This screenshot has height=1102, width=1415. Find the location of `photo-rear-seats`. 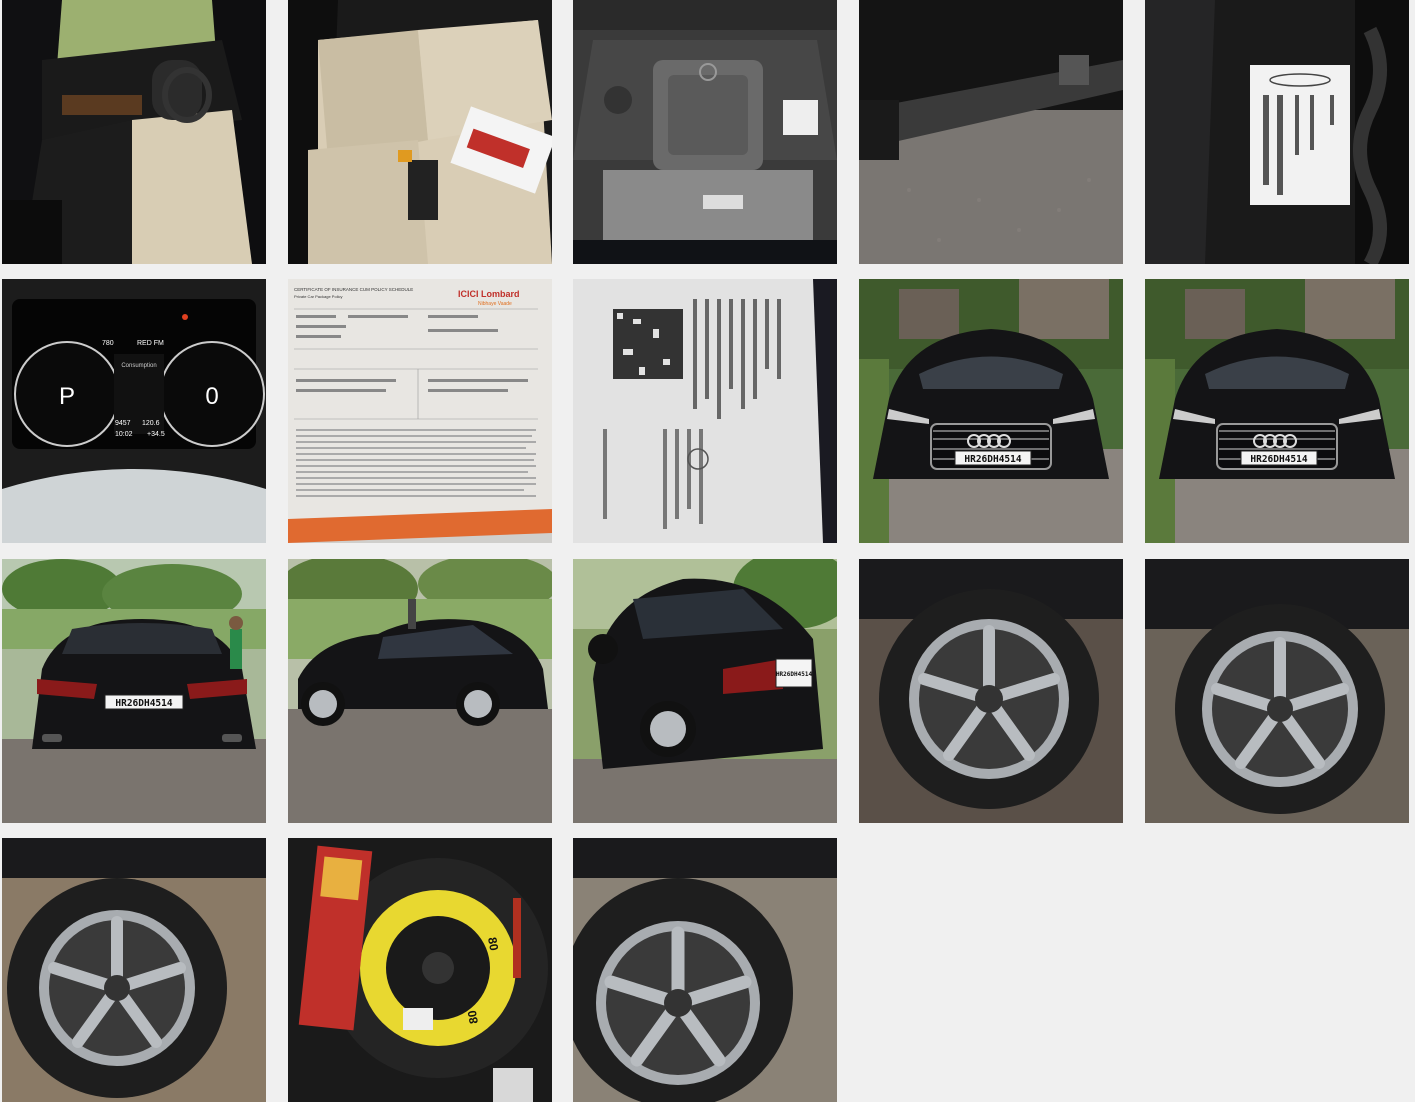

photo-rear-seats is located at coordinates (420, 132).